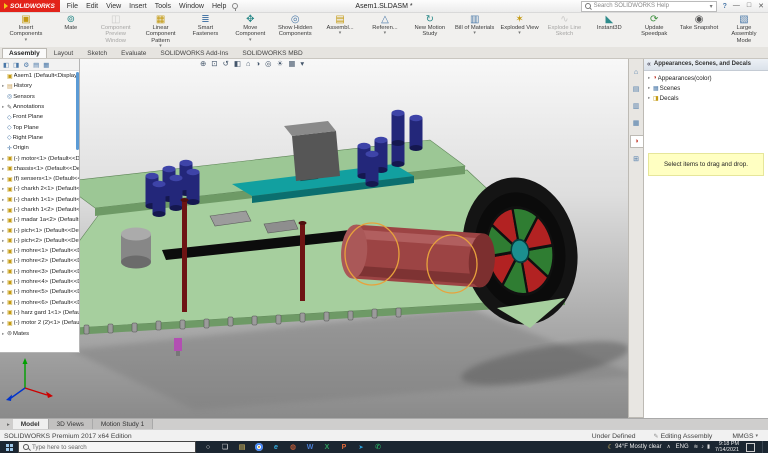  I want to click on feature-manager-tab-icon: ◨, so click(16, 65).